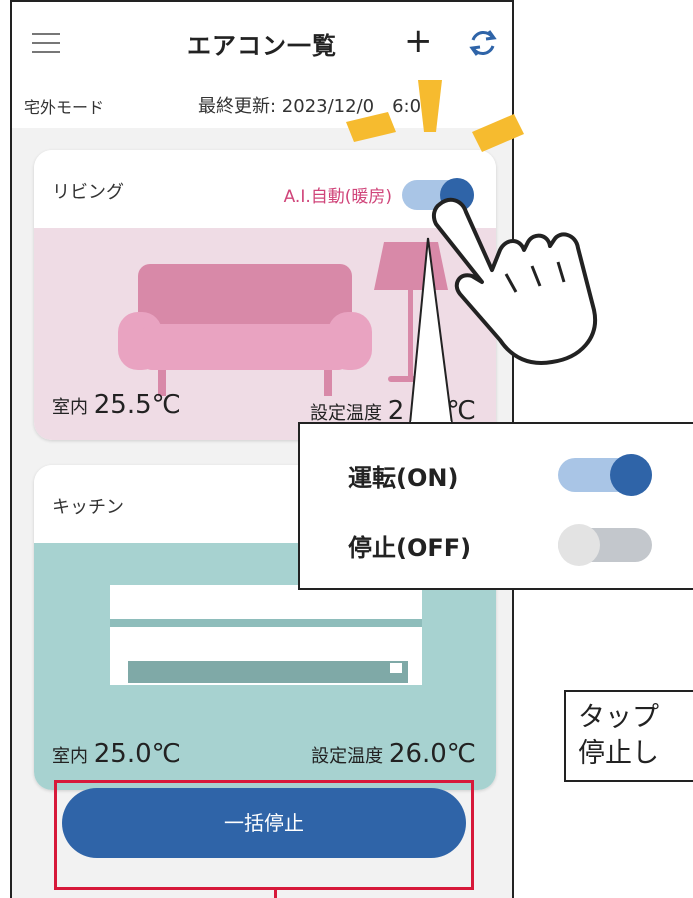 Image resolution: width=693 pixels, height=898 pixels. Describe the element at coordinates (262, 46) in the screenshot. I see `page-title: エアコン一覧` at that location.